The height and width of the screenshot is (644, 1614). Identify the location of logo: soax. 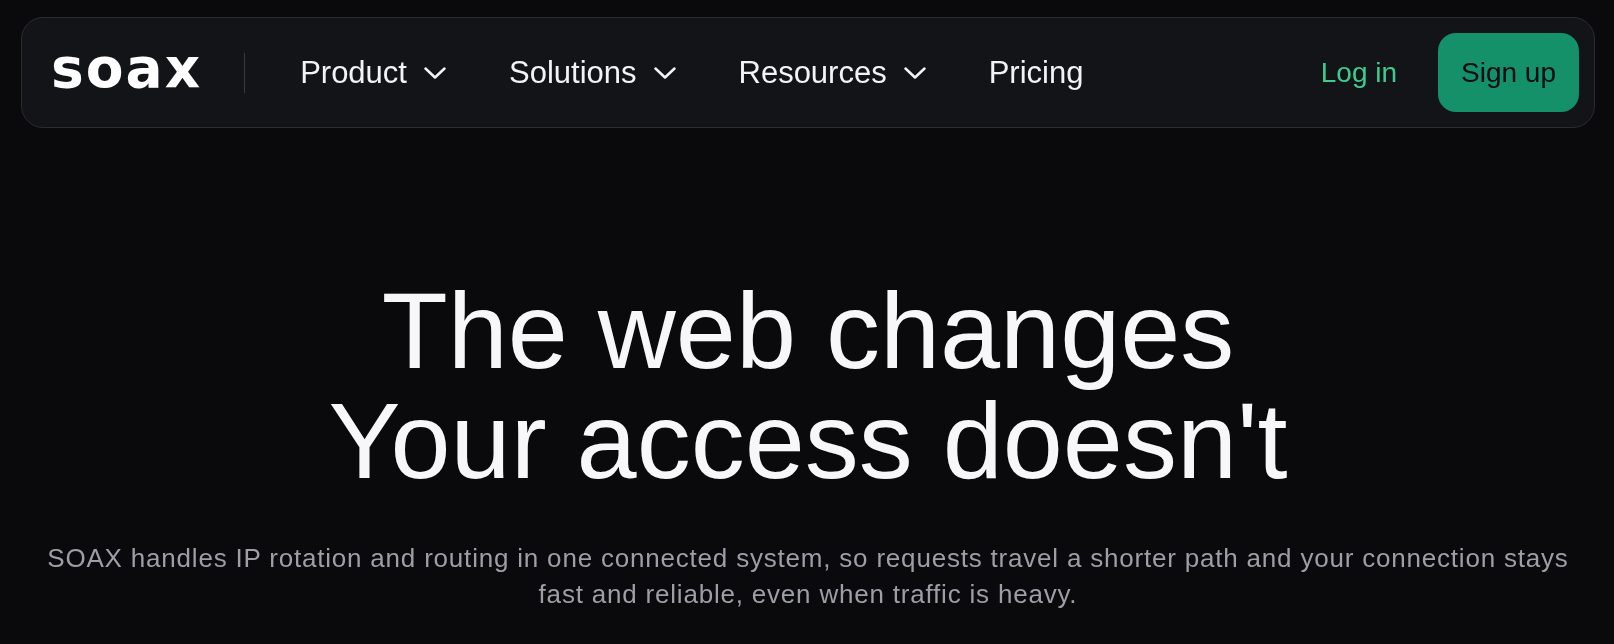
(127, 72).